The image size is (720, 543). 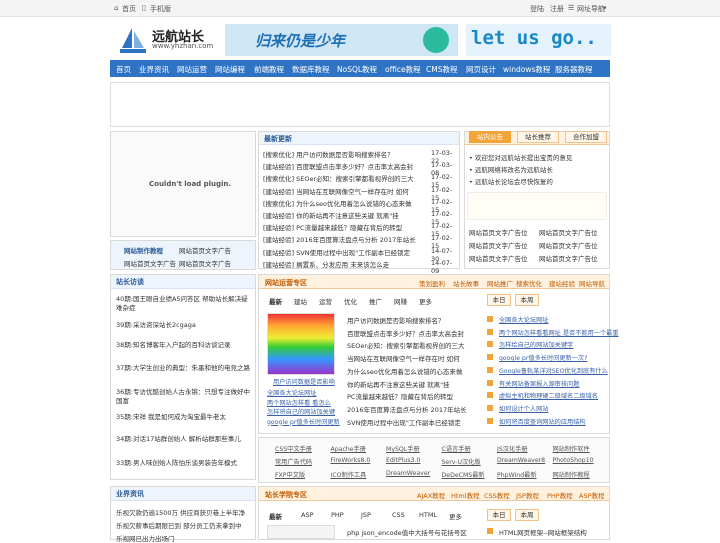 What do you see at coordinates (537, 9) in the screenshot?
I see `login-link: 登陆` at bounding box center [537, 9].